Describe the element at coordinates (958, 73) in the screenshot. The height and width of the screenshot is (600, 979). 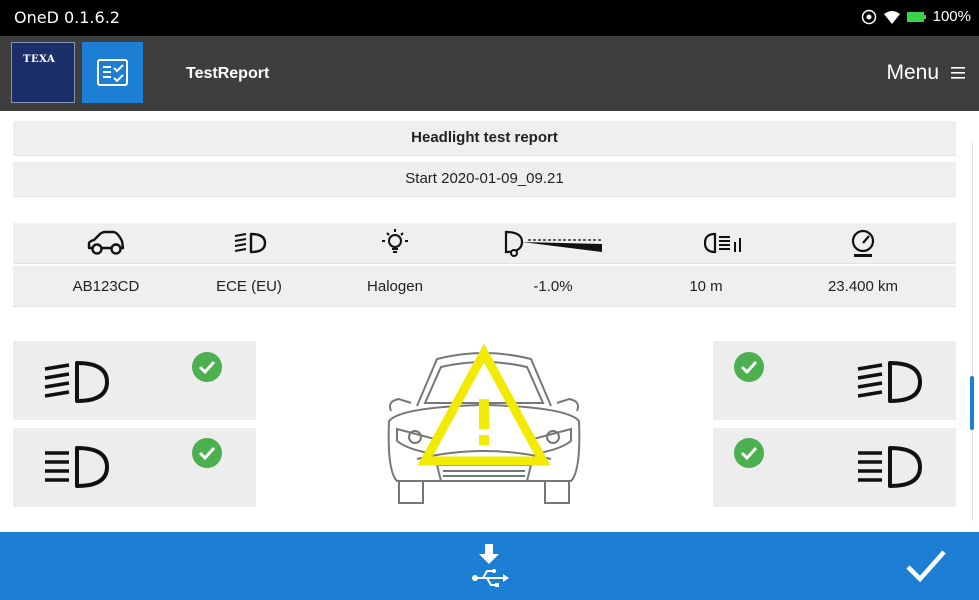
I see `hamburger-icon` at that location.